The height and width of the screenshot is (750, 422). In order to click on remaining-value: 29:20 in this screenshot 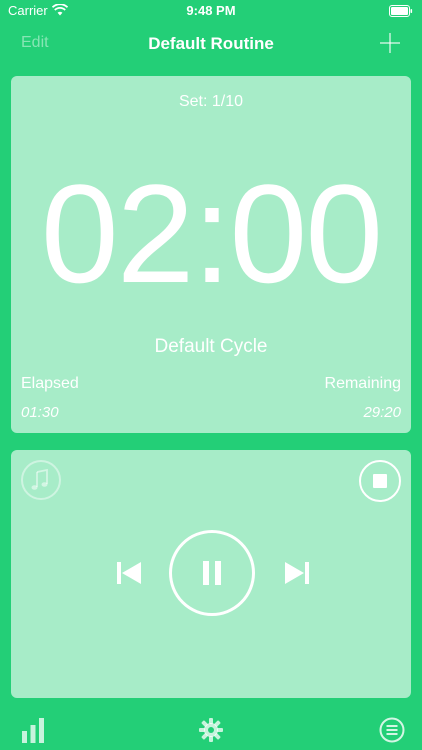, I will do `click(382, 412)`.